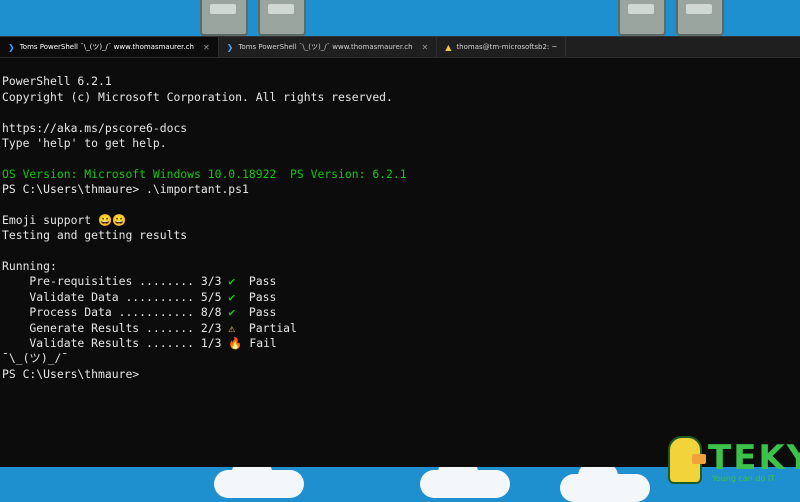 The image size is (800, 502). What do you see at coordinates (115, 312) in the screenshot?
I see `result-text: Process Data ........... 8/8` at bounding box center [115, 312].